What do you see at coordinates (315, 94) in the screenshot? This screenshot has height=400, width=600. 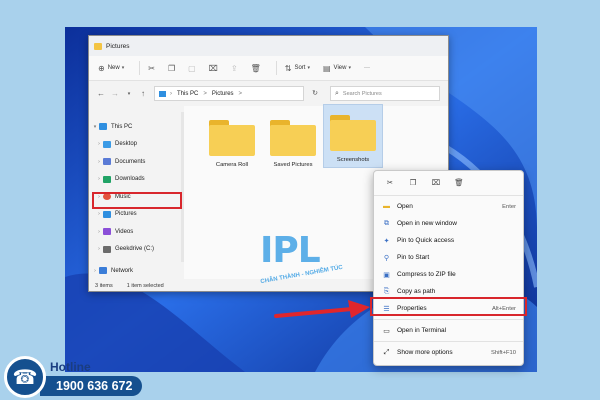 I see `refresh-icon: ↻` at bounding box center [315, 94].